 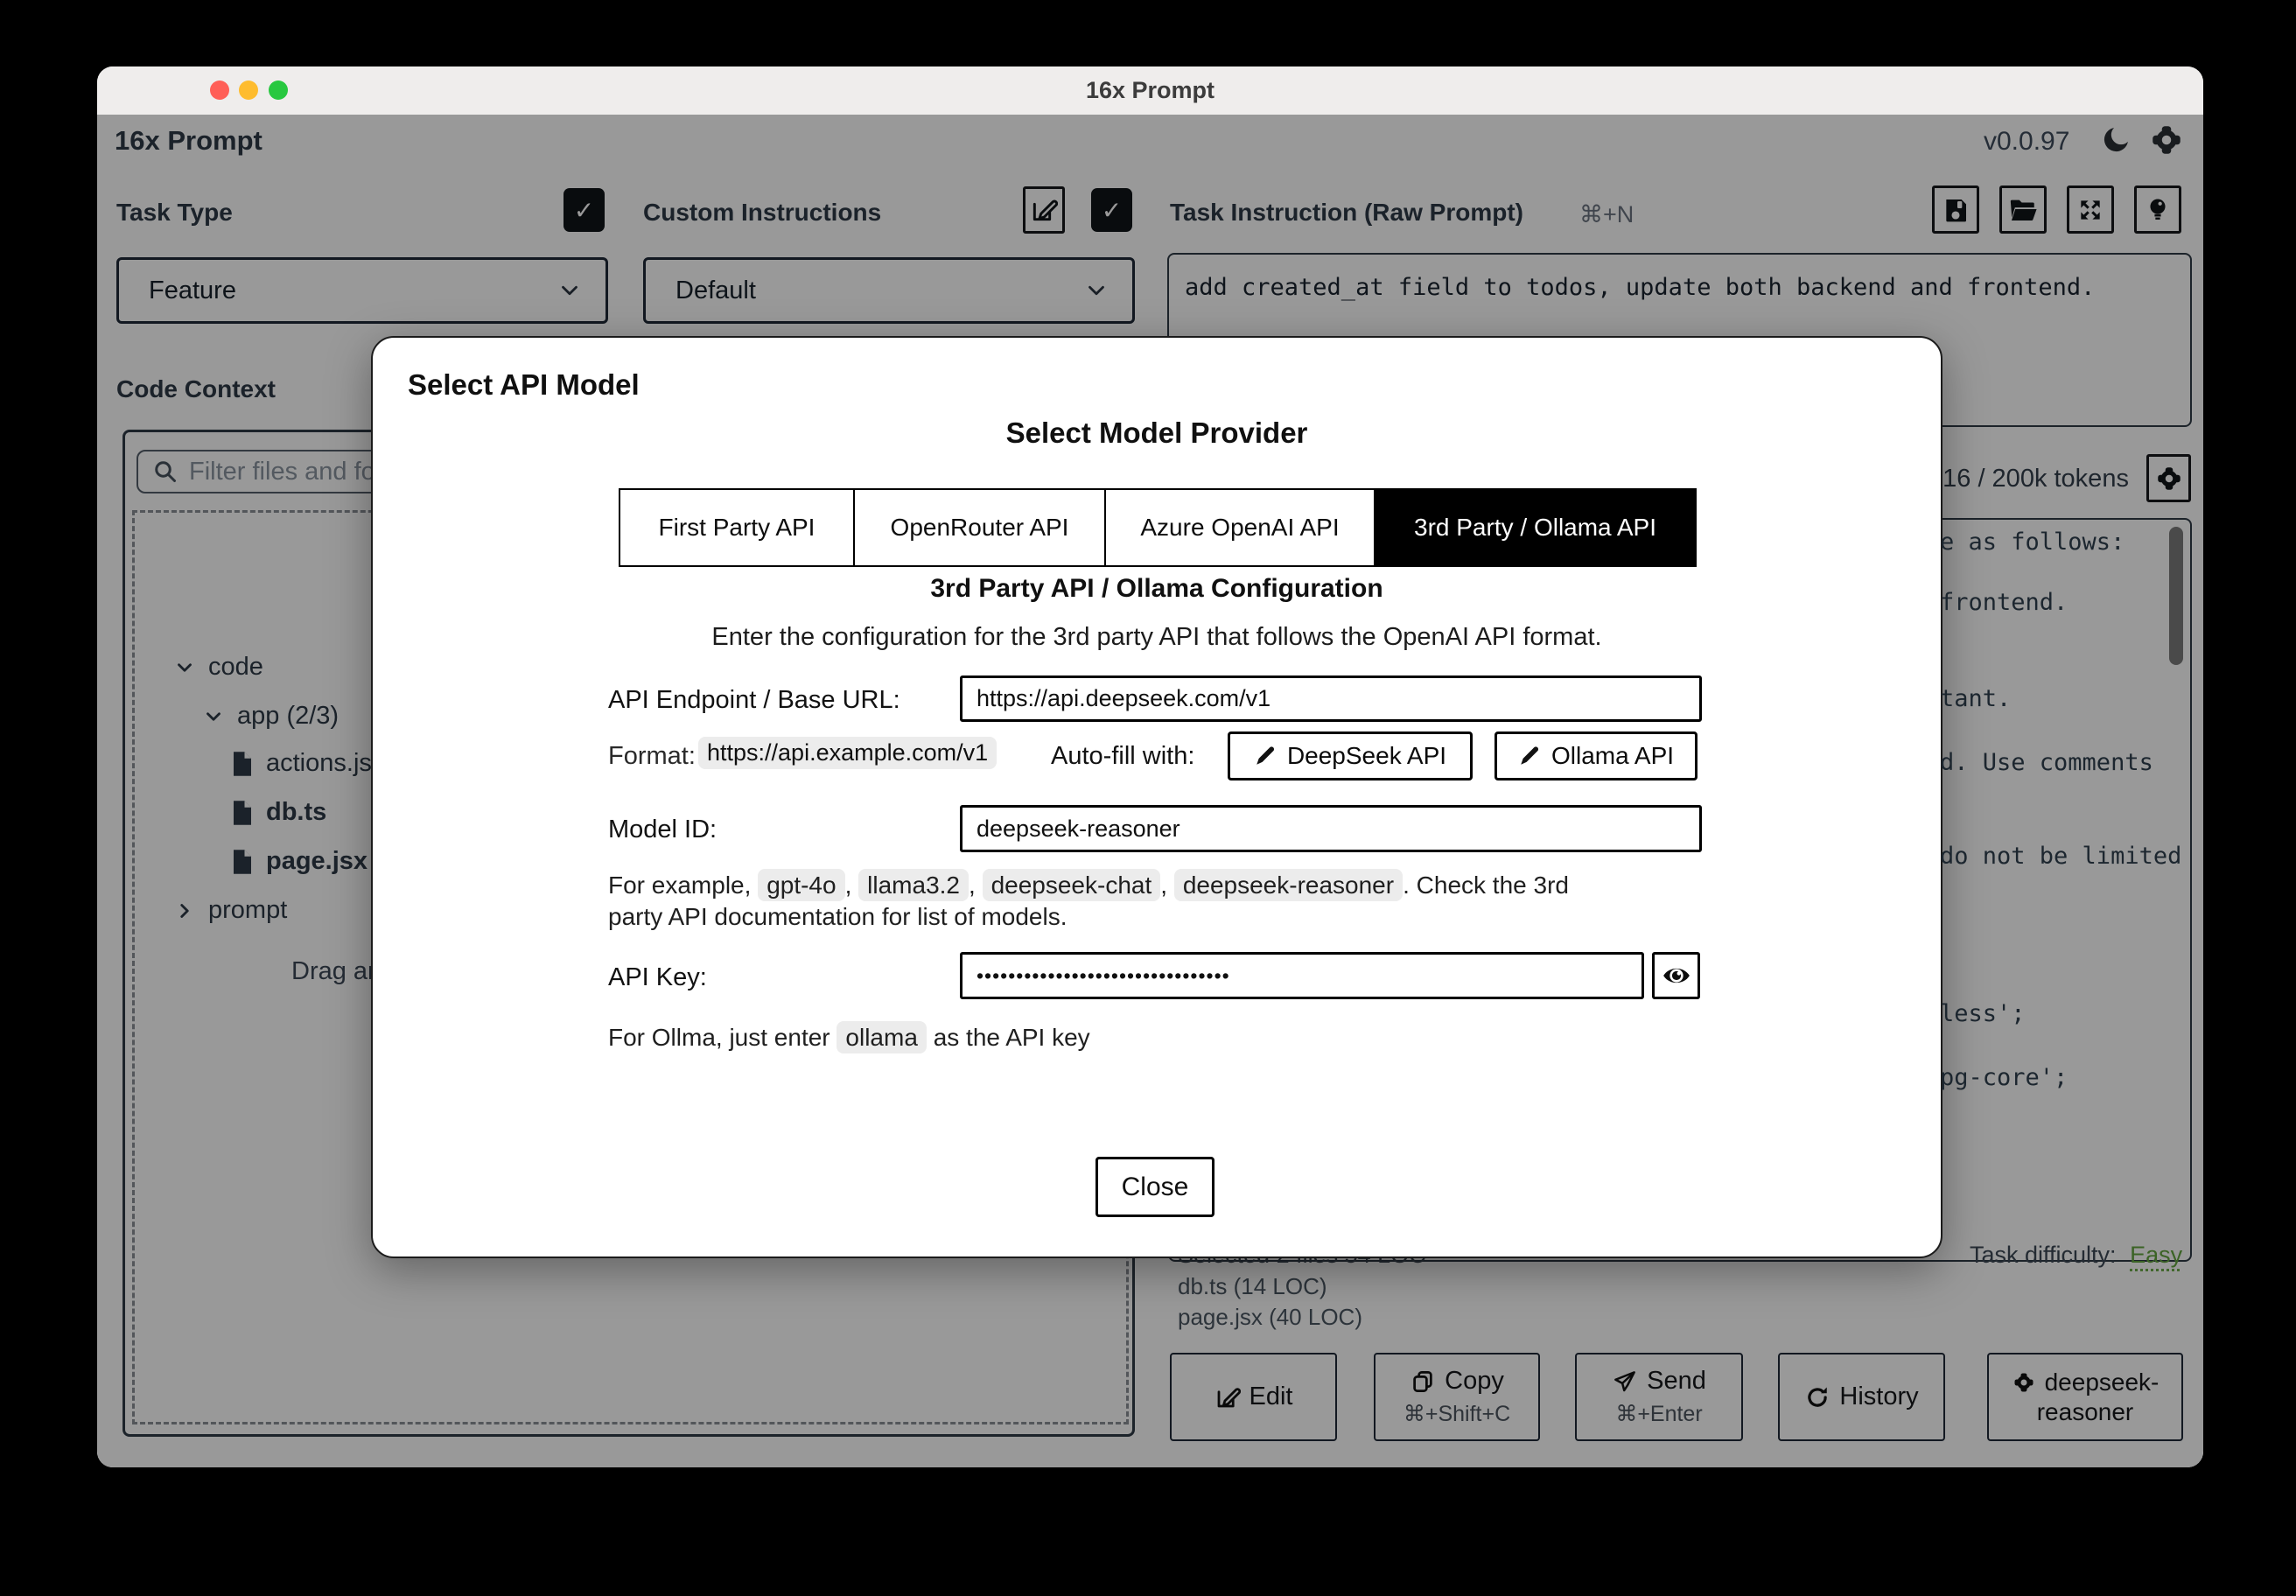 I want to click on prompt-preview-line: less';, so click(x=1983, y=1013).